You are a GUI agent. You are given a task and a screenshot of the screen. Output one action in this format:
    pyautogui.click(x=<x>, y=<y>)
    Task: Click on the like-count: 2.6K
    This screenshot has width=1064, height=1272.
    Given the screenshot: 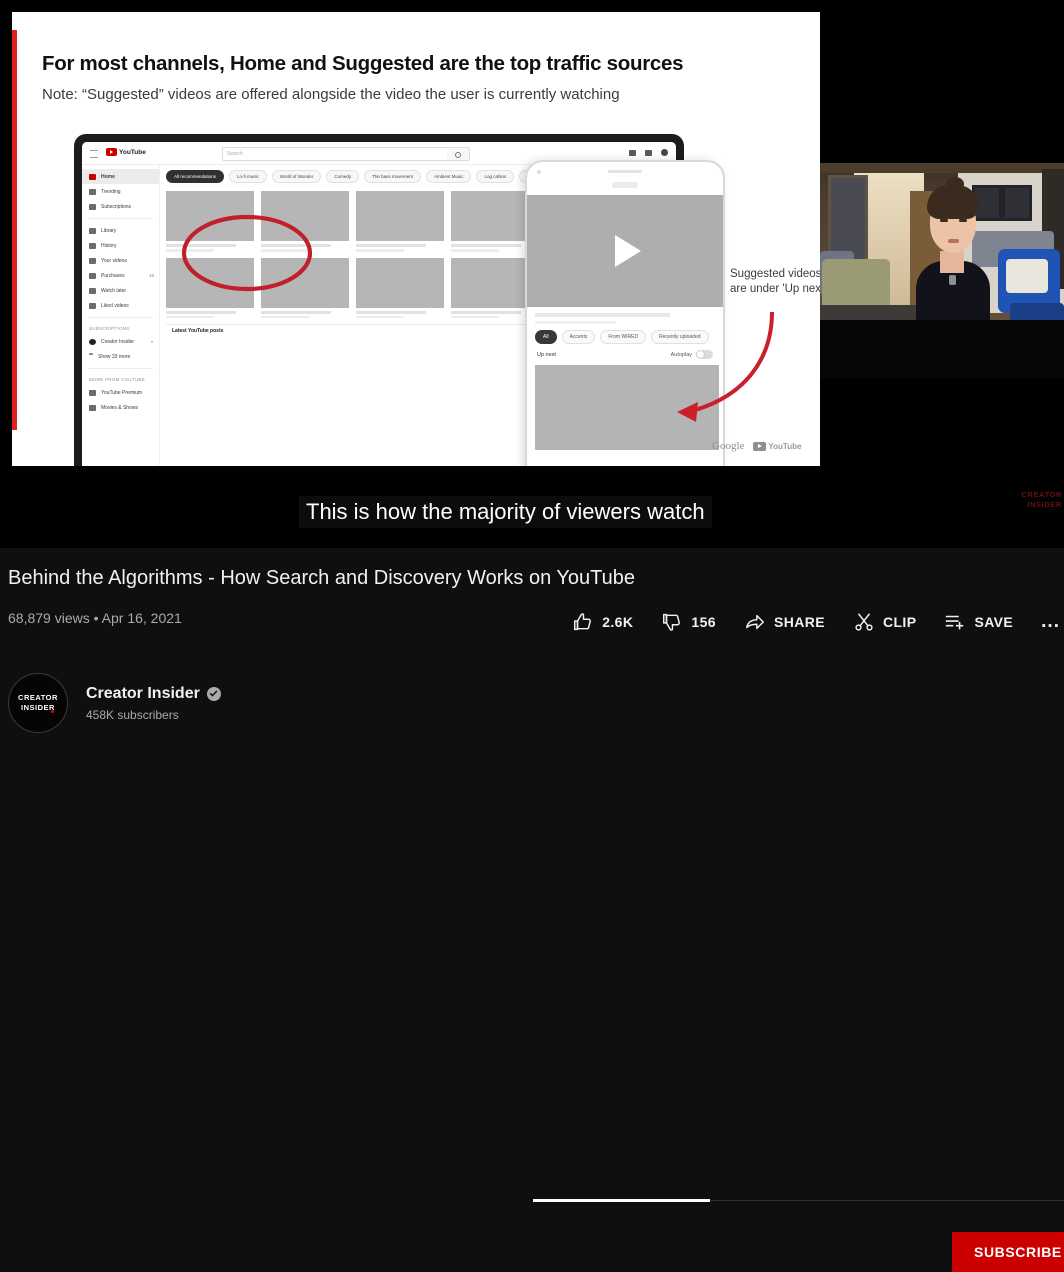 What is the action you would take?
    pyautogui.click(x=618, y=622)
    